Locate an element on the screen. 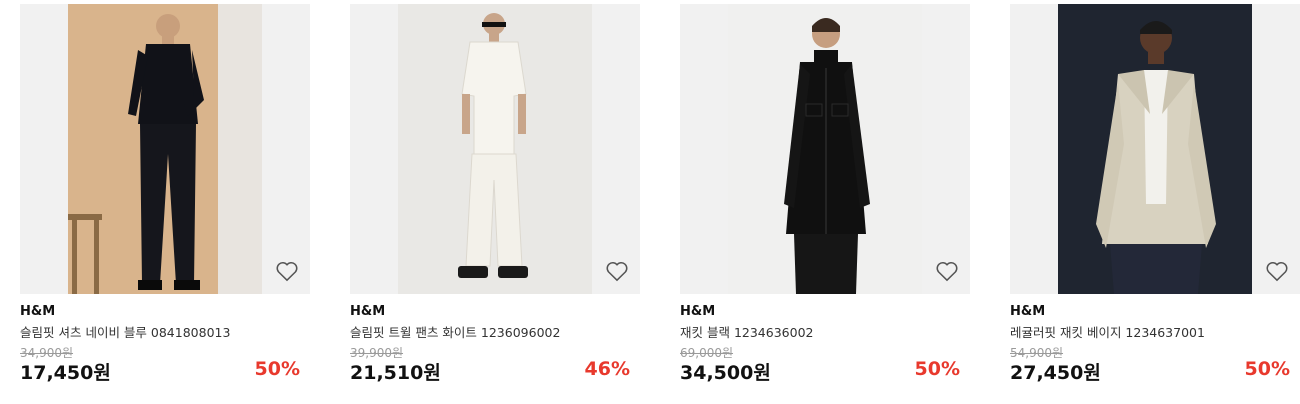 Image resolution: width=1300 pixels, height=404 pixels. product-name: 슬림핏 트윌 팬츠 화이트 1236096002 is located at coordinates (455, 331).